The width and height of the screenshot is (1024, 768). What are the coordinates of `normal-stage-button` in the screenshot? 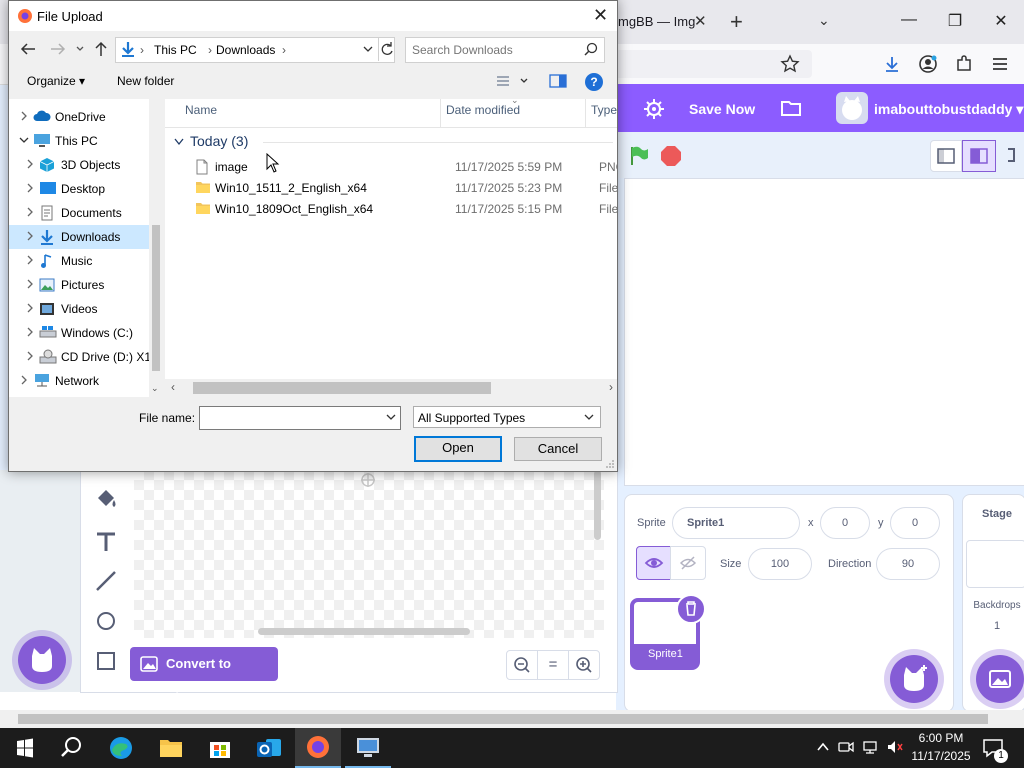 It's located at (979, 156).